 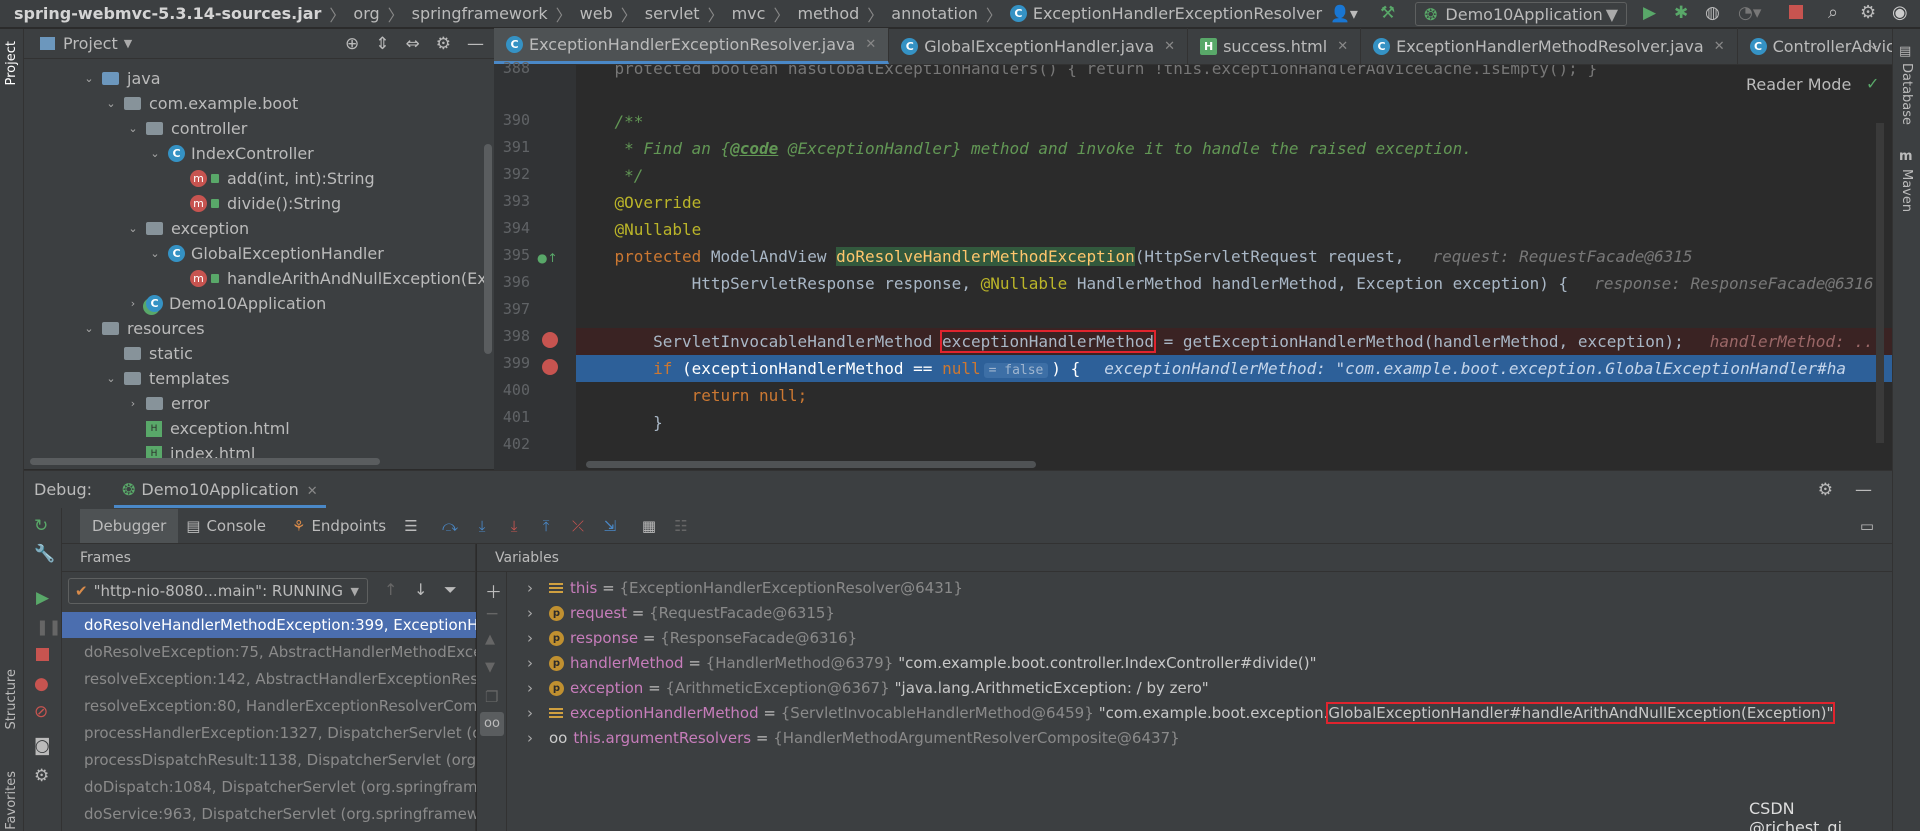 I want to click on run-configuration-select: ❂ Demo10Application ▼, so click(x=1521, y=14).